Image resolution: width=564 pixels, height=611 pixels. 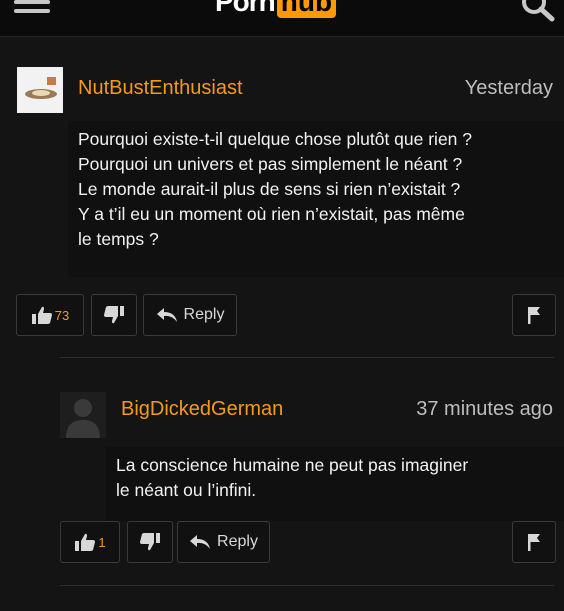 I want to click on search-icon, so click(x=538, y=11).